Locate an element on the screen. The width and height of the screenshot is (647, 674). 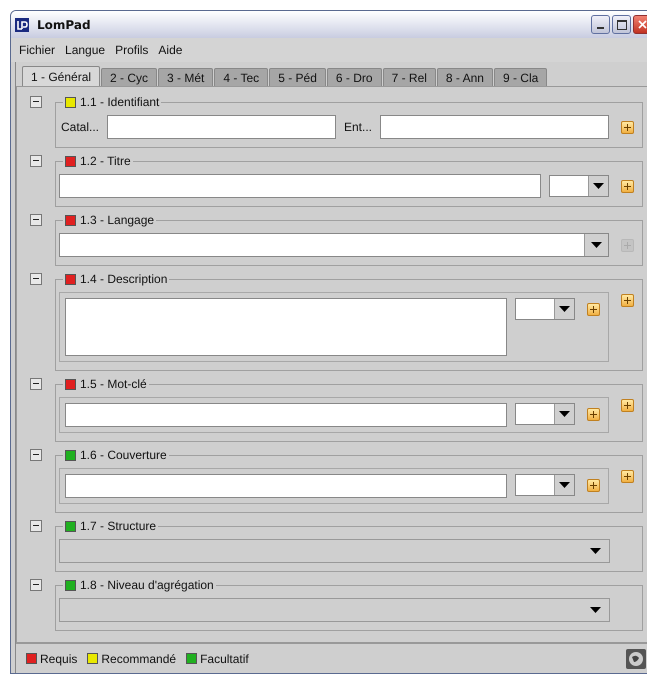
legend-label: Recommandé is located at coordinates (138, 659).